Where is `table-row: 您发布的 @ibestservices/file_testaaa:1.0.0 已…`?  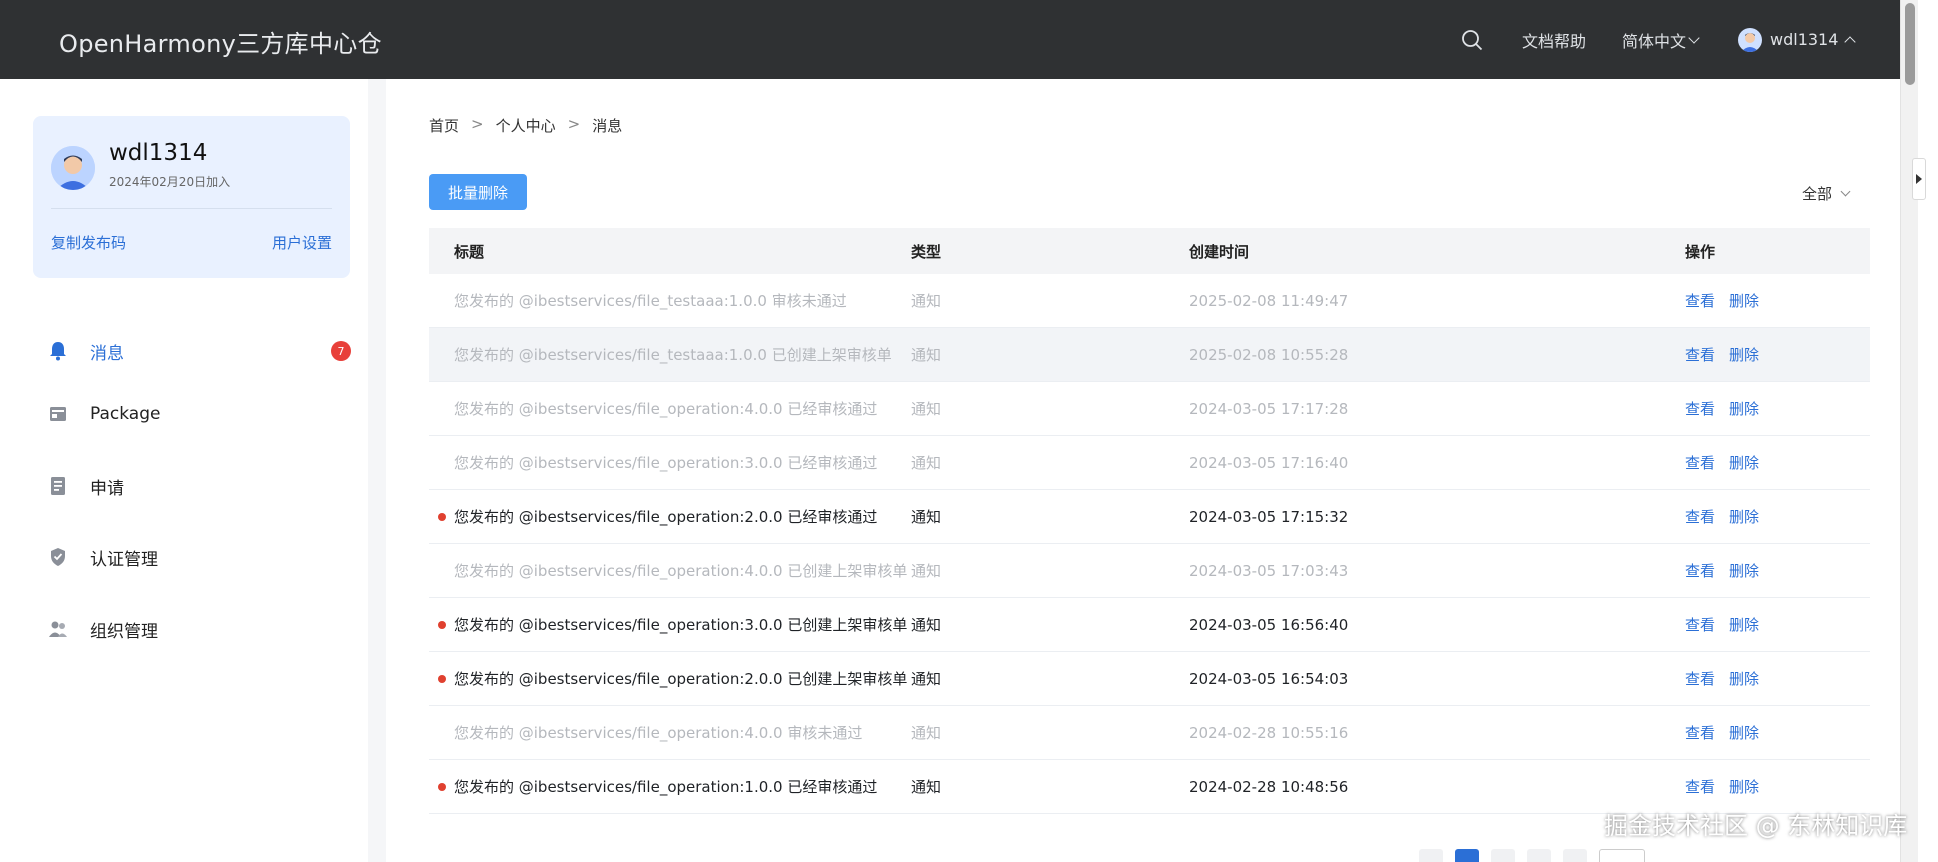
table-row: 您发布的 @ibestservices/file_testaaa:1.0.0 已… is located at coordinates (1149, 355).